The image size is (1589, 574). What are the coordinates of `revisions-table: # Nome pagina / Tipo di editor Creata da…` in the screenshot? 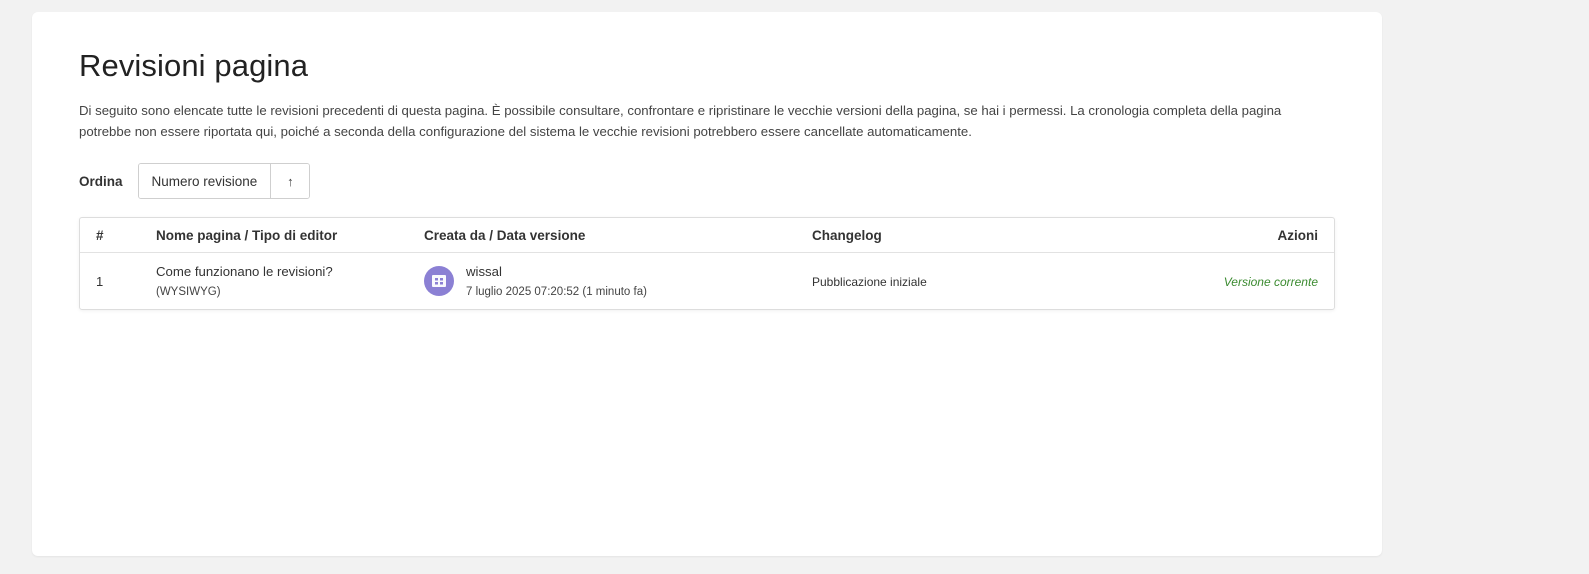 It's located at (707, 263).